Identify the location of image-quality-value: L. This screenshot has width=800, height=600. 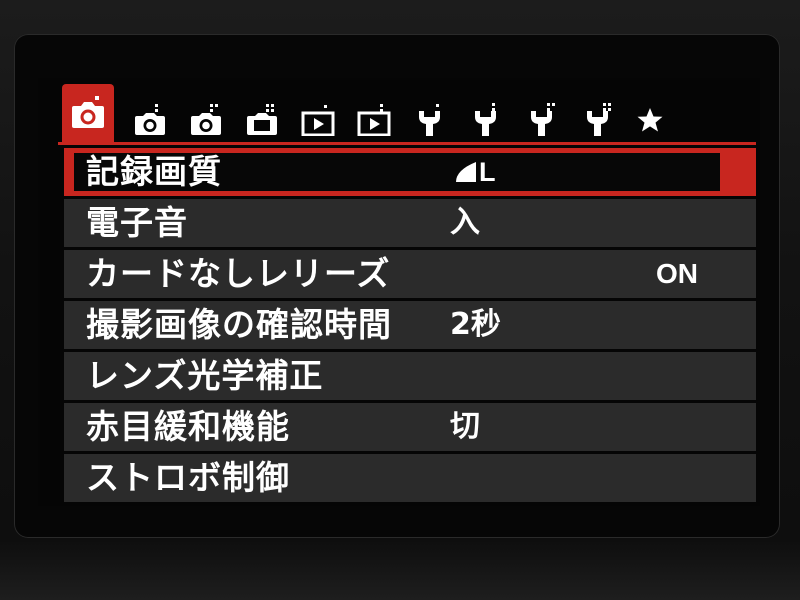
(475, 172).